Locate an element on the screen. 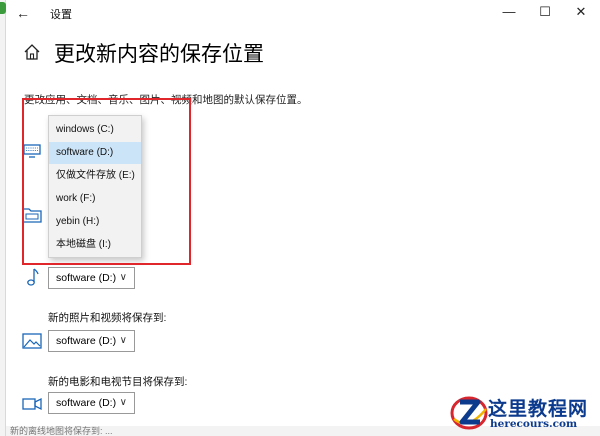  maximize-button: ☐ is located at coordinates (545, 12).